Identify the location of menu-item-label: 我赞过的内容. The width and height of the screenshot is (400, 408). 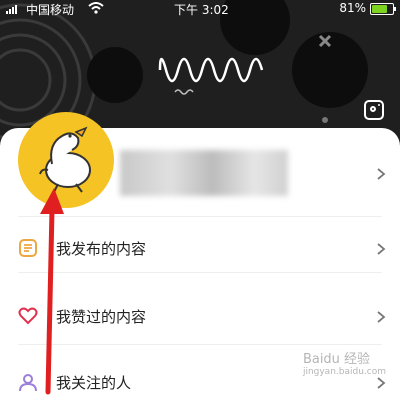
(101, 317).